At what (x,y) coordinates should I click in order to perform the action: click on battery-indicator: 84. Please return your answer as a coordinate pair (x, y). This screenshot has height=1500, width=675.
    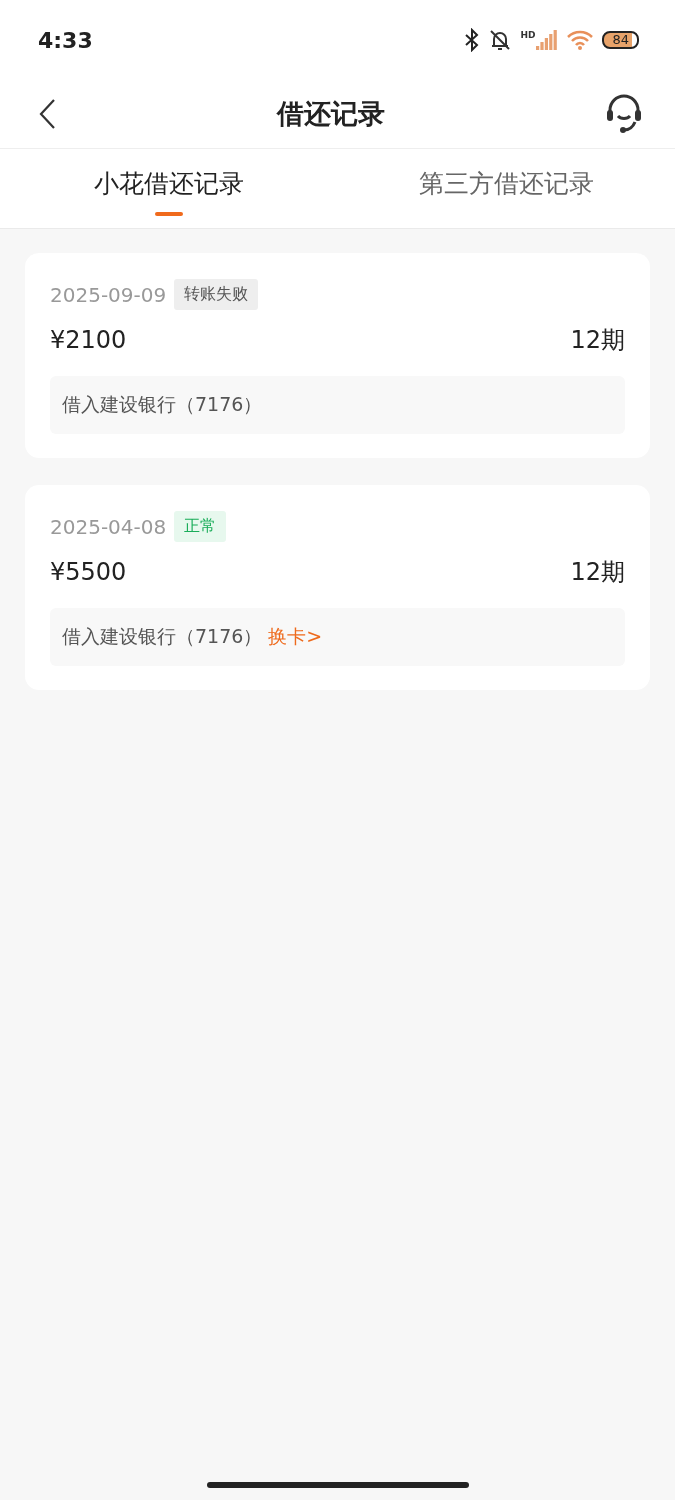
    Looking at the image, I should click on (620, 40).